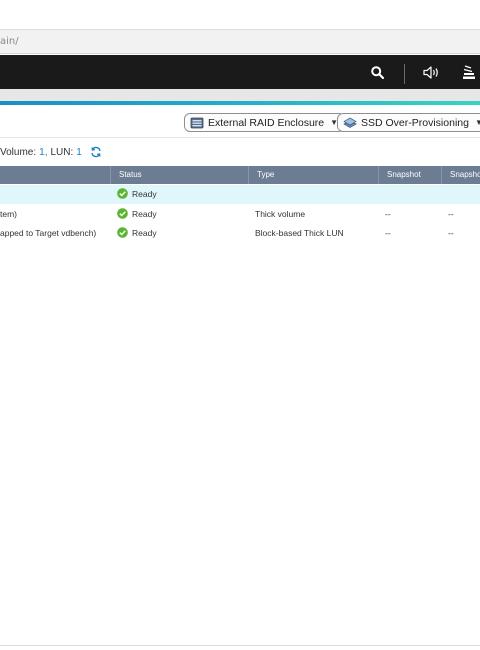  Describe the element at coordinates (240, 95) in the screenshot. I see `header-subband` at that location.